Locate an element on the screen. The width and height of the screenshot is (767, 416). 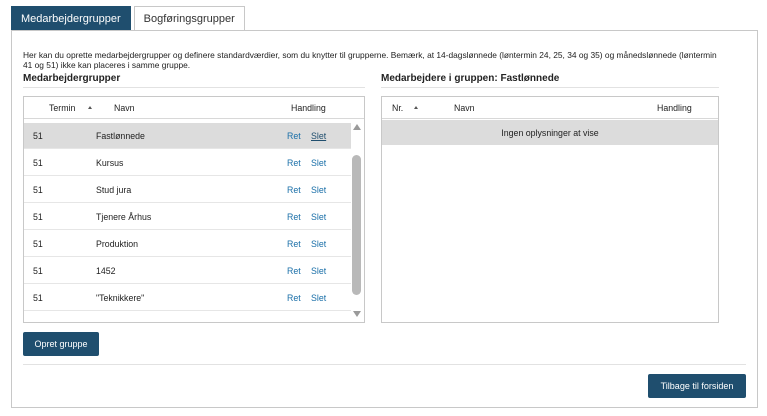
column-header-termin: Termin is located at coordinates (62, 108).